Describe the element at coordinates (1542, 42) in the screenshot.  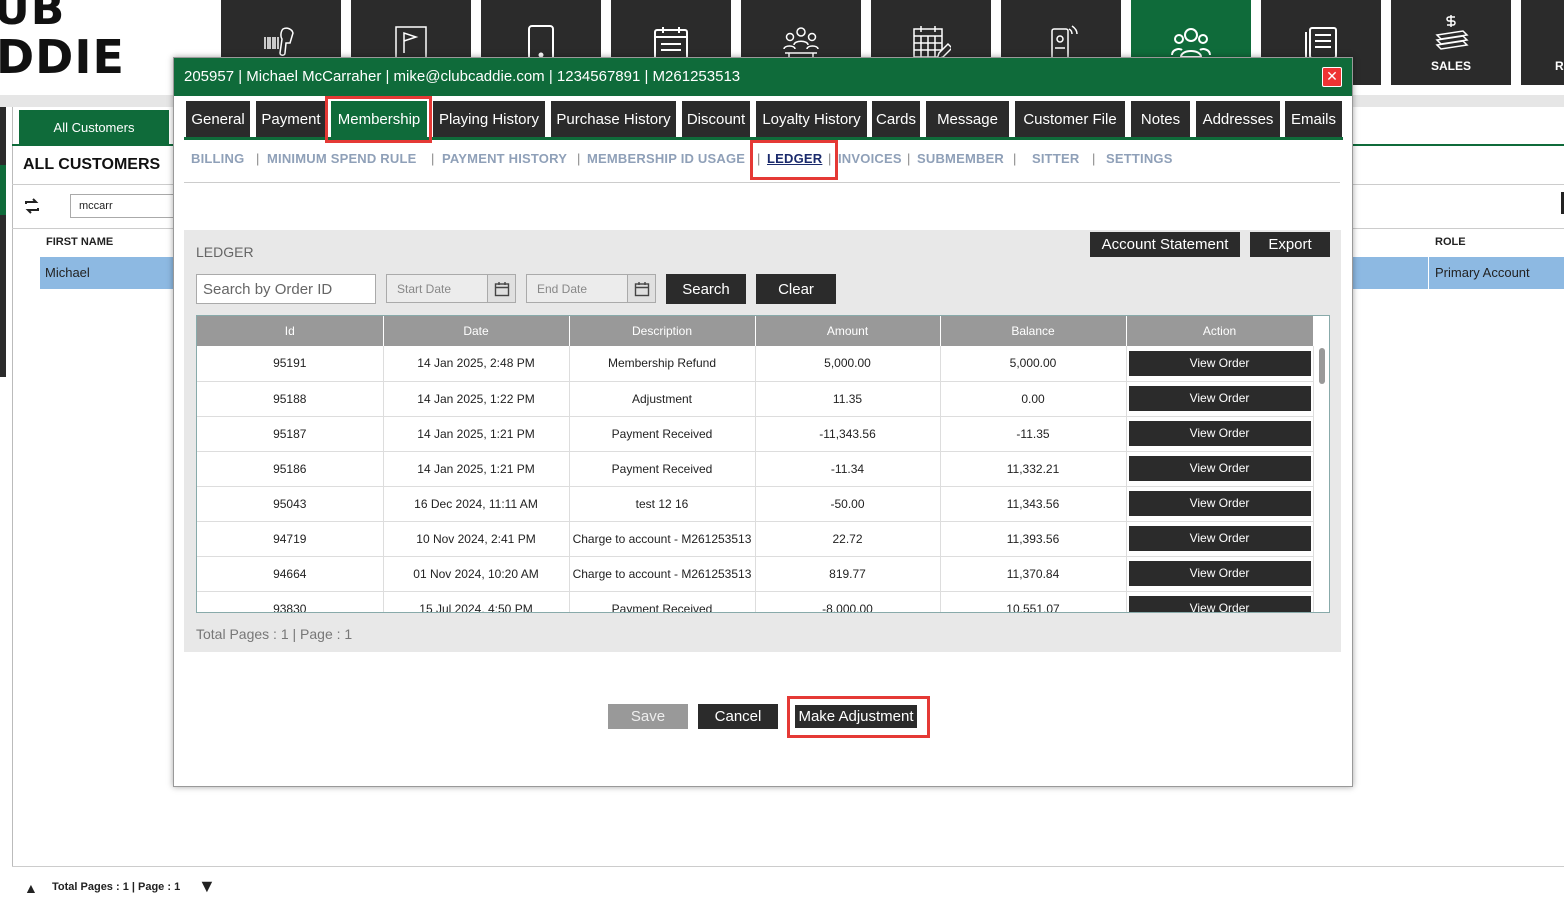
I see `nav-partial-tile: R` at that location.